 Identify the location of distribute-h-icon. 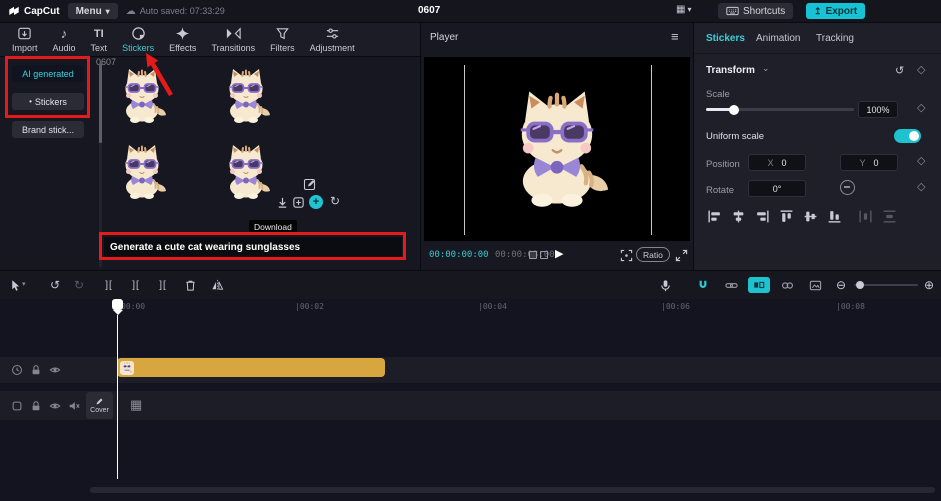
(865, 216).